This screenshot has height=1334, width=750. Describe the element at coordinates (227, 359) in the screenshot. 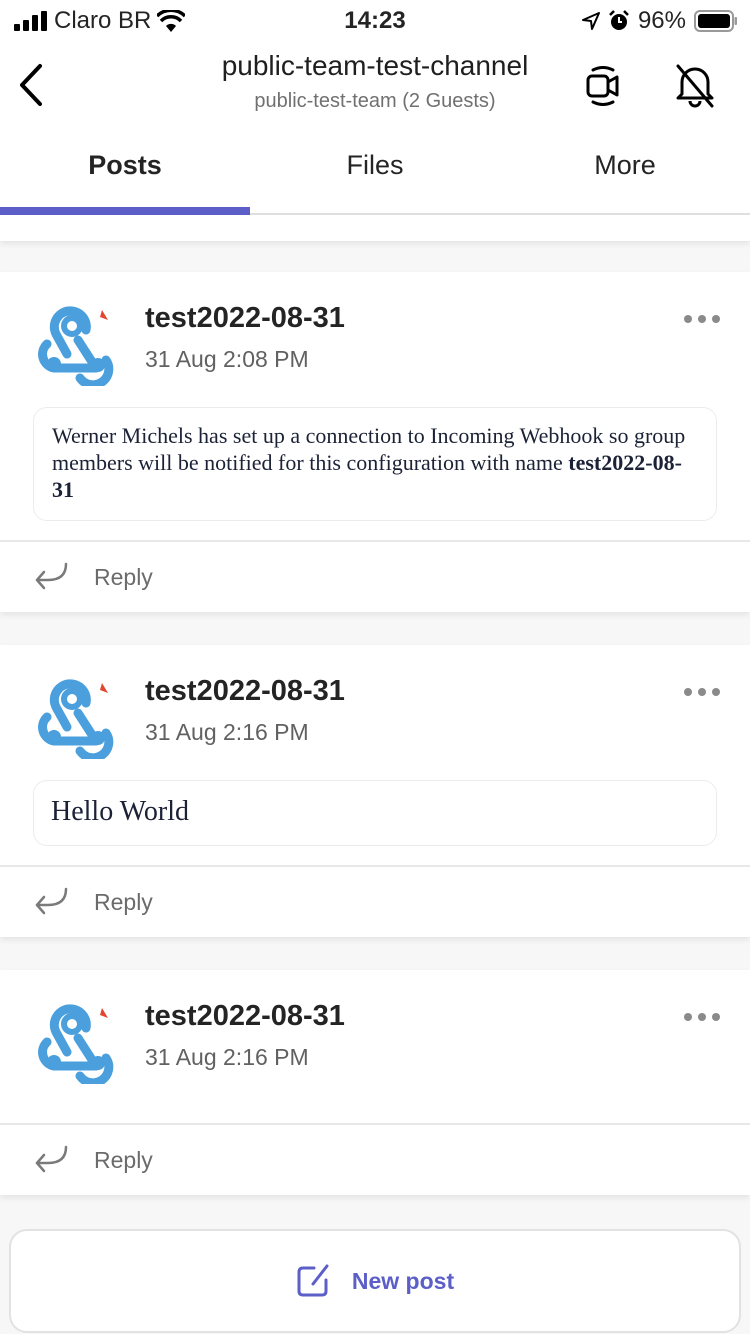

I see `post-timestamp: 31 Aug 2:08 PM` at that location.